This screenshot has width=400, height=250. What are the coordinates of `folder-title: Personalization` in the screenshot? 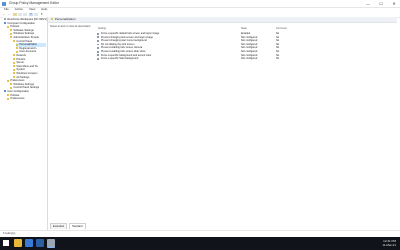 It's located at (65, 19).